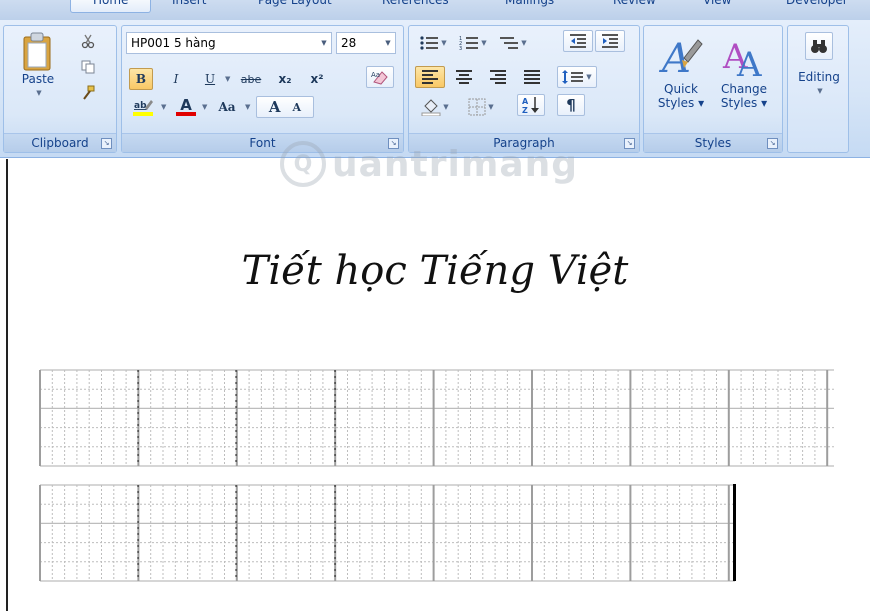 The width and height of the screenshot is (870, 611). I want to click on font-color-button: A, so click(186, 107).